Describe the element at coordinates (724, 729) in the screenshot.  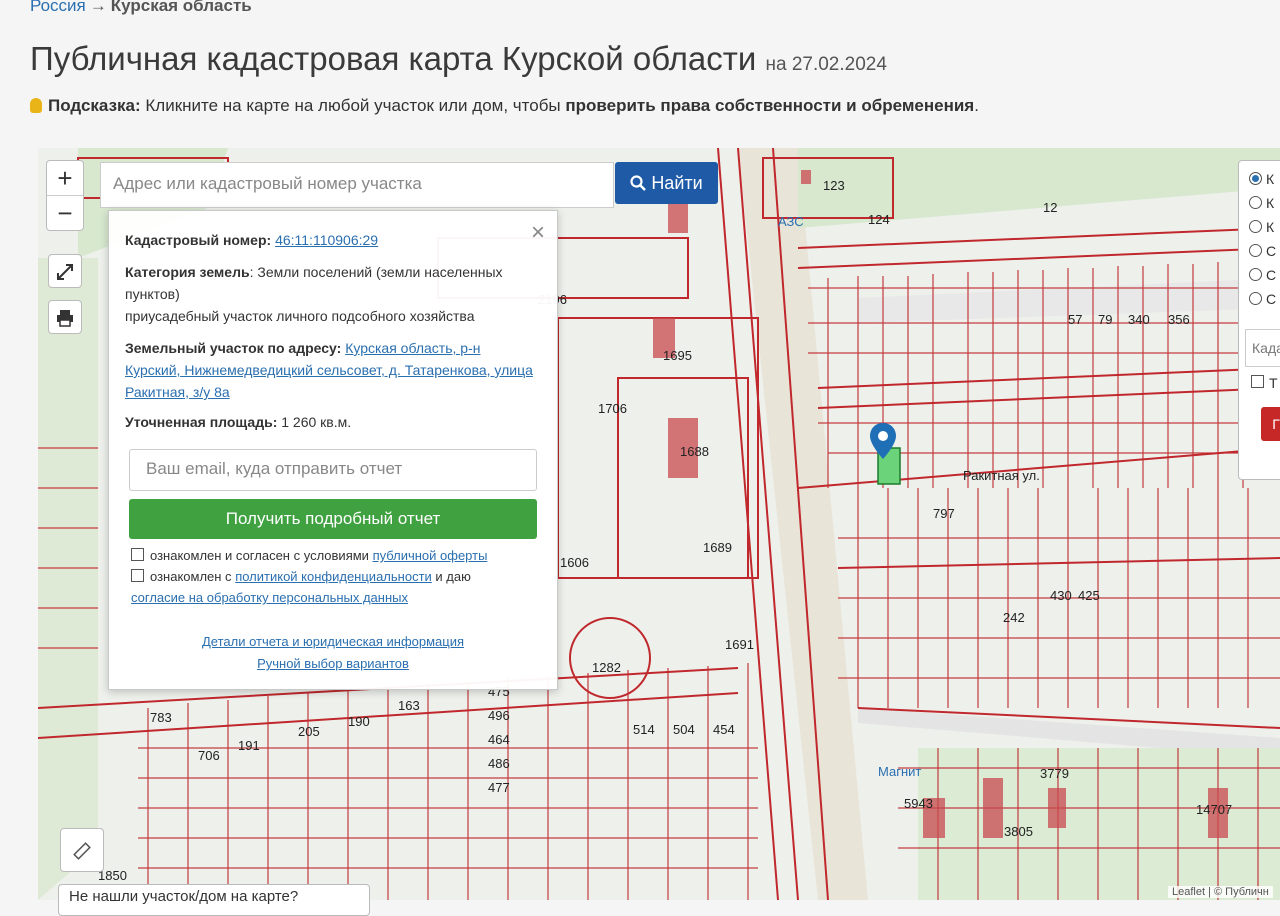
I see `map-label-lot: 454` at that location.